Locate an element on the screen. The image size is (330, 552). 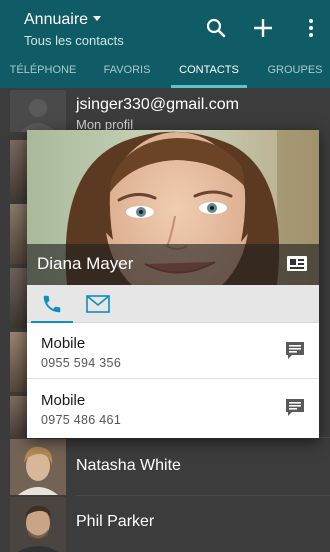
tab-phone is located at coordinates (52, 304).